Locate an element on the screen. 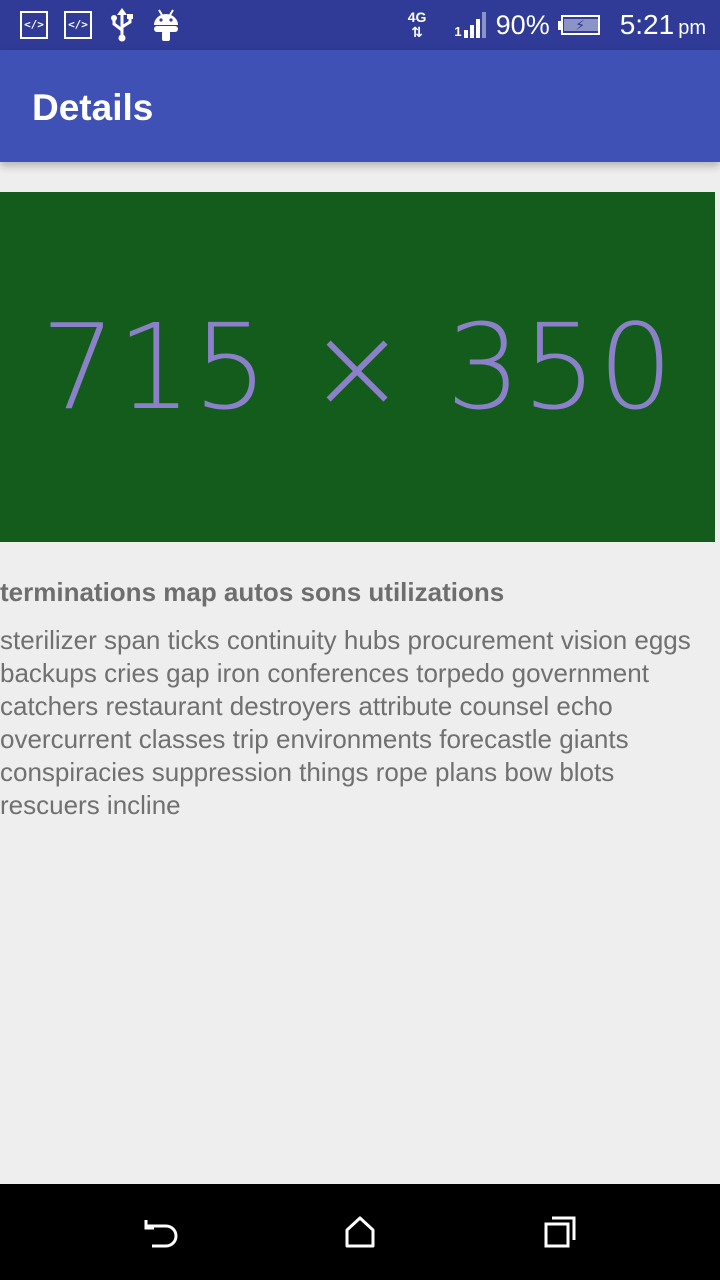 This screenshot has height=1280, width=720. back-button is located at coordinates (160, 1232).